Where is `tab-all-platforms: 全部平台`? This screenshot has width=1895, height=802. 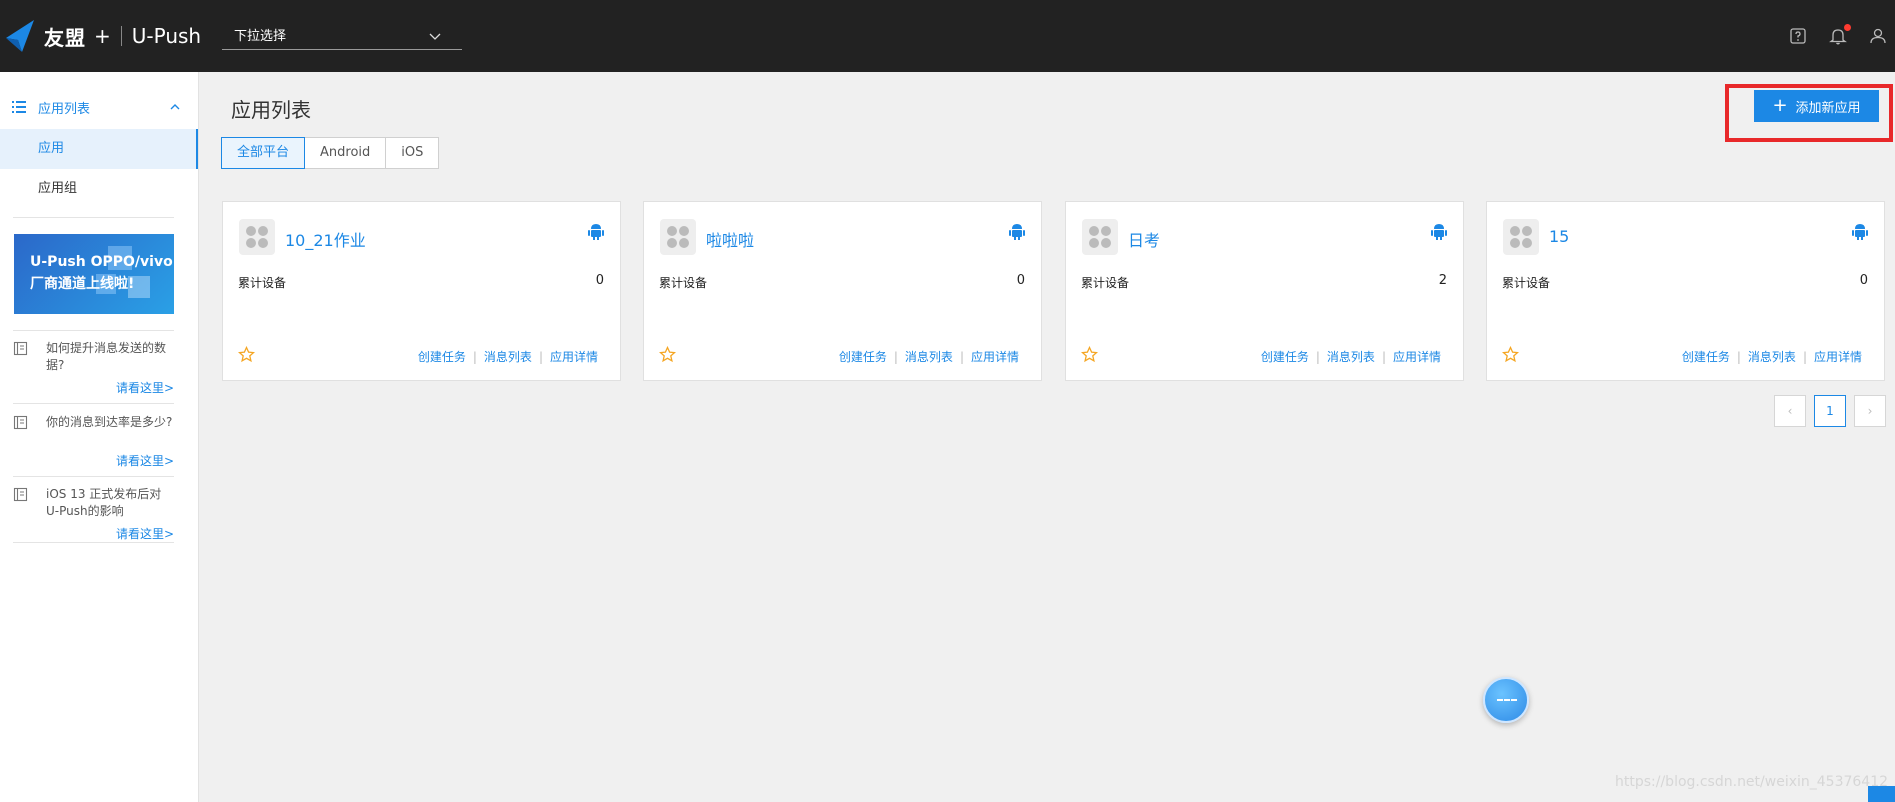 tab-all-platforms: 全部平台 is located at coordinates (263, 153).